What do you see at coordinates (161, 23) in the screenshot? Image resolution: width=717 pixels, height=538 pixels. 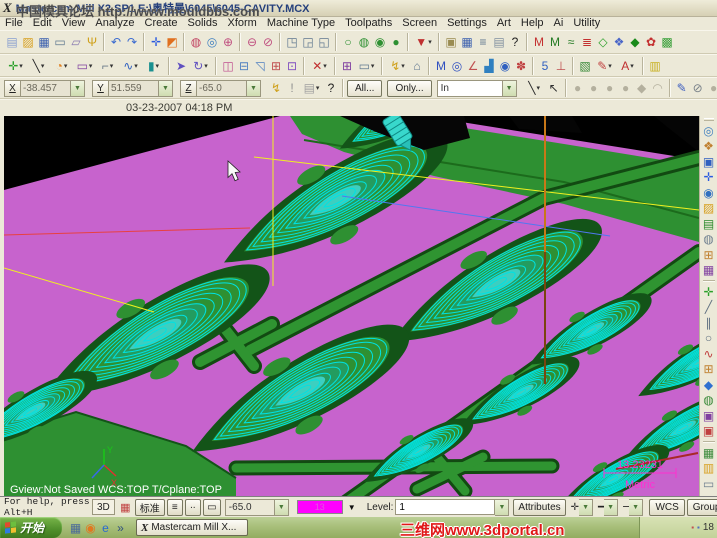 I see `menu-create: Create` at bounding box center [161, 23].